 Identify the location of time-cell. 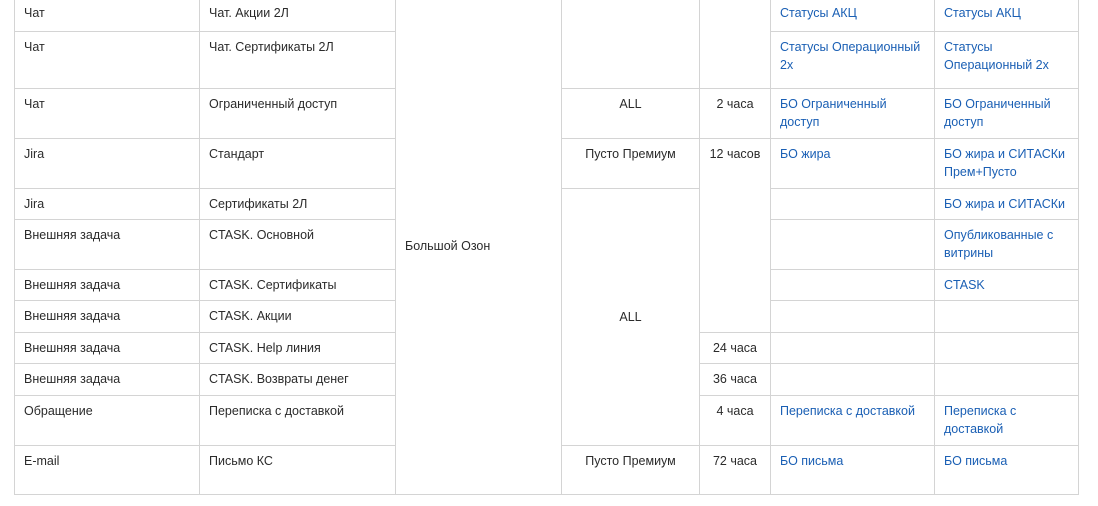
(735, 44).